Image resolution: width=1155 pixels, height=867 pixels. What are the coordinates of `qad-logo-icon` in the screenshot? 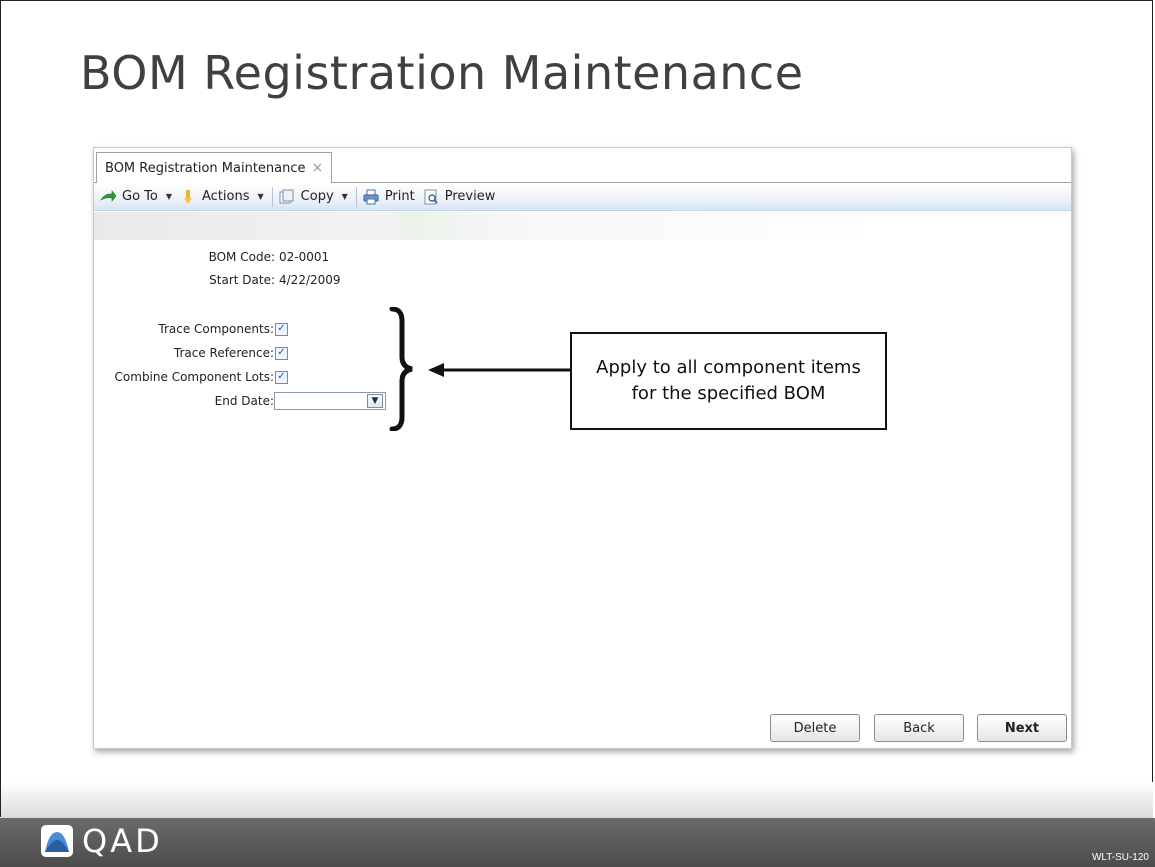 It's located at (57, 841).